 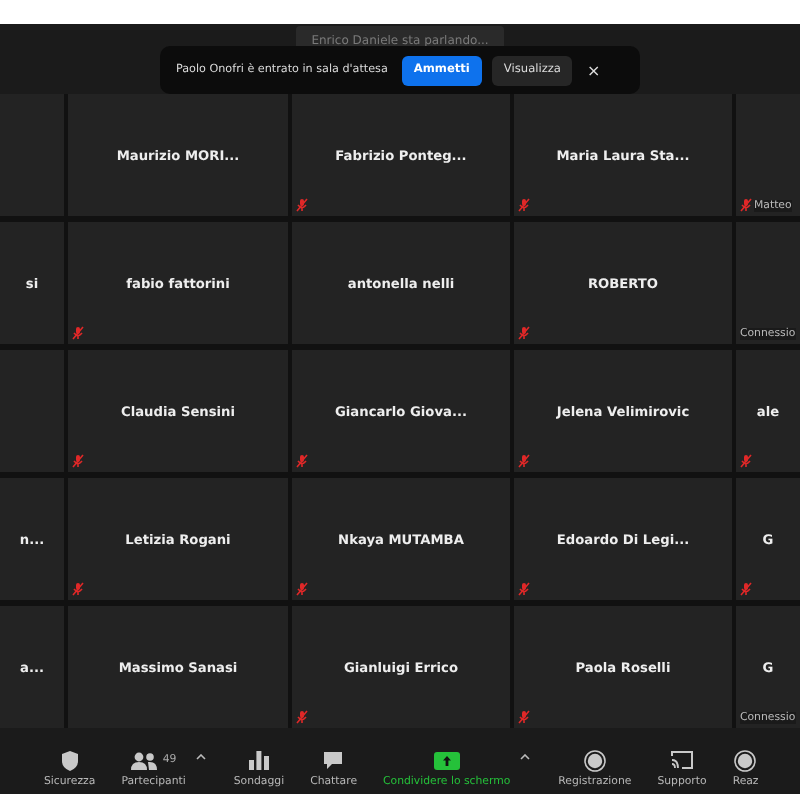 I want to click on shield-icon, so click(x=69, y=760).